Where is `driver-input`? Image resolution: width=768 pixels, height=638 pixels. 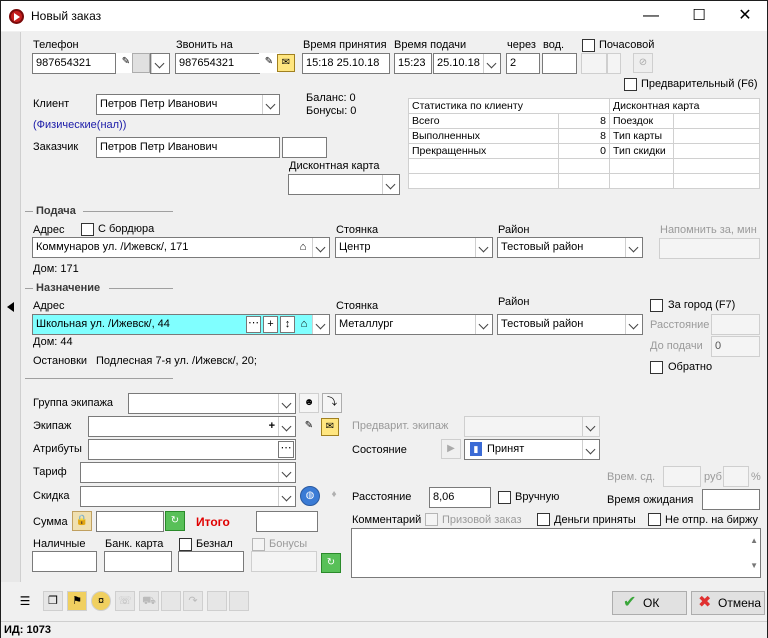 driver-input is located at coordinates (559, 63).